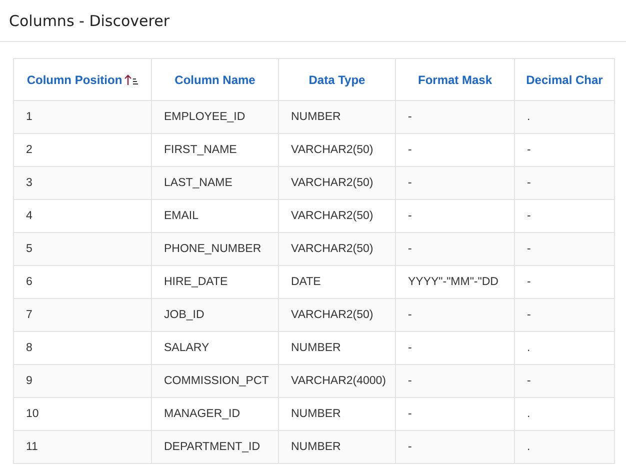 This screenshot has width=626, height=474. What do you see at coordinates (131, 80) in the screenshot?
I see `sort-ascending-icon` at bounding box center [131, 80].